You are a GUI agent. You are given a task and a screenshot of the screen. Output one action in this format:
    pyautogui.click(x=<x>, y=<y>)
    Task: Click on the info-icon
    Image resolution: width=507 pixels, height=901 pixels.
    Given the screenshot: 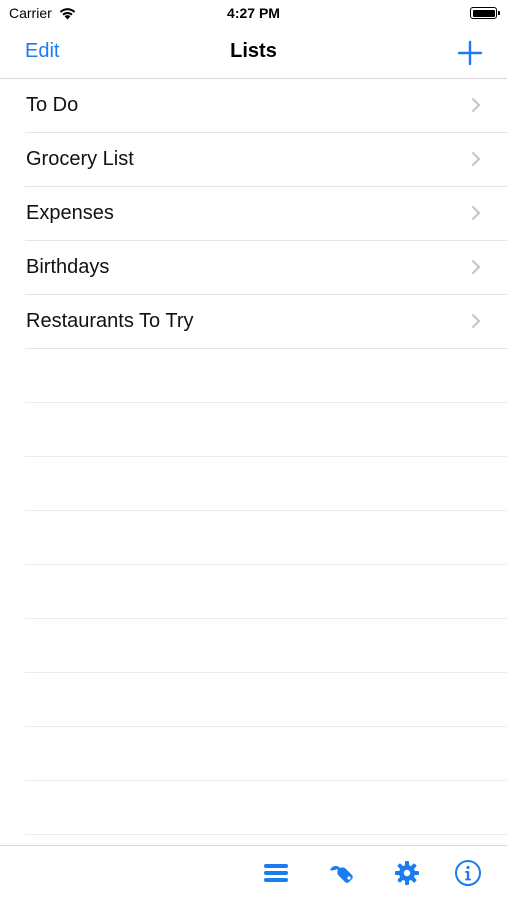 What is the action you would take?
    pyautogui.click(x=468, y=873)
    